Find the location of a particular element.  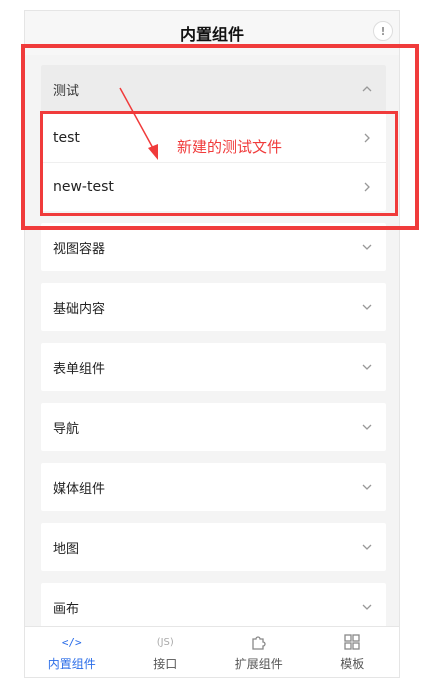

nav-header: 内置组件 ! is located at coordinates (212, 33).